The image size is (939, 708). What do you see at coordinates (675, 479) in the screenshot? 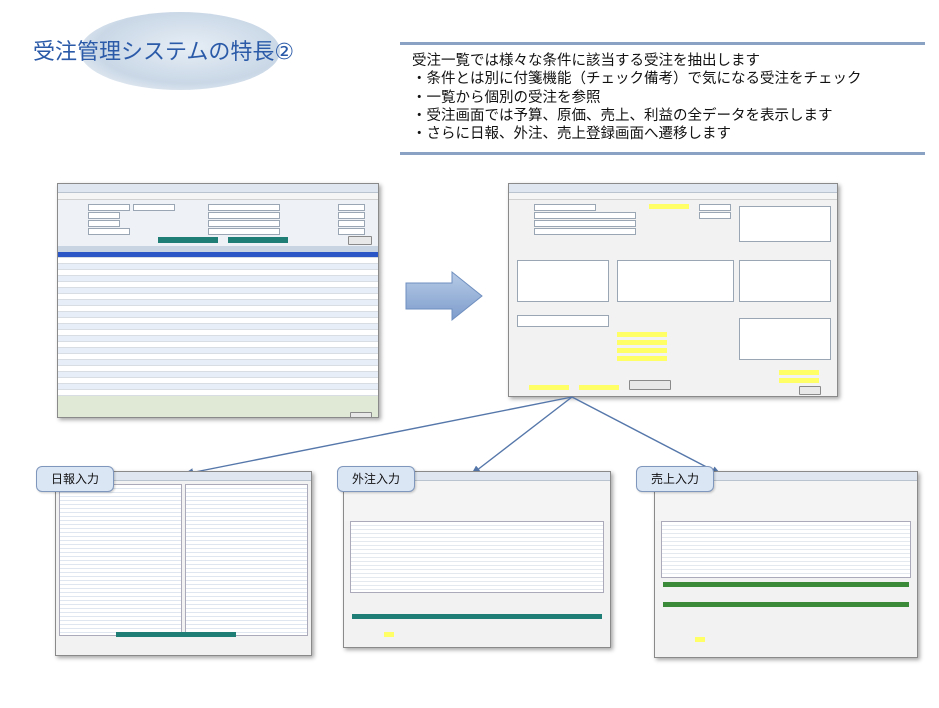
I see `uriage-label: 売上入力` at bounding box center [675, 479].